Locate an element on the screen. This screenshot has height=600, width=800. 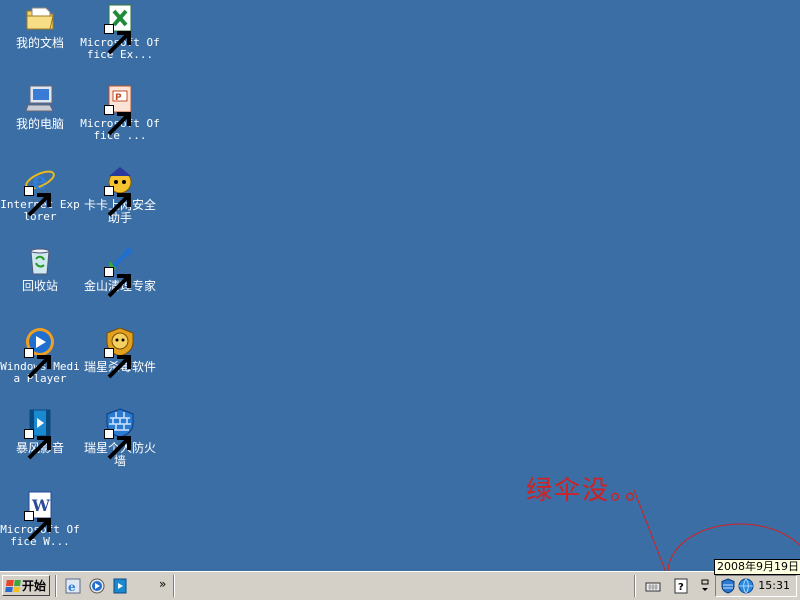
desktop-icon-storm-player: 暴风影音 is located at coordinates (40, 433).